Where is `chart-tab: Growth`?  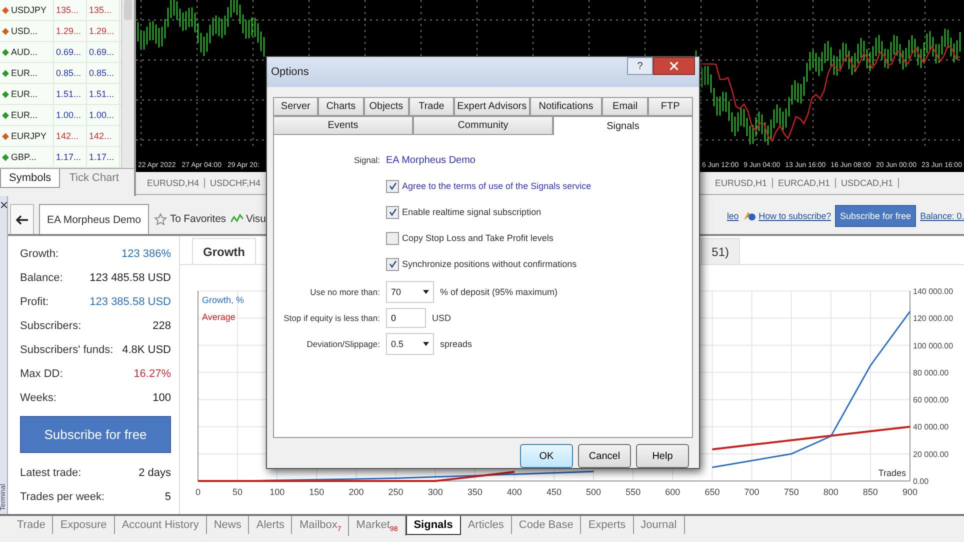
chart-tab: Growth is located at coordinates (224, 251).